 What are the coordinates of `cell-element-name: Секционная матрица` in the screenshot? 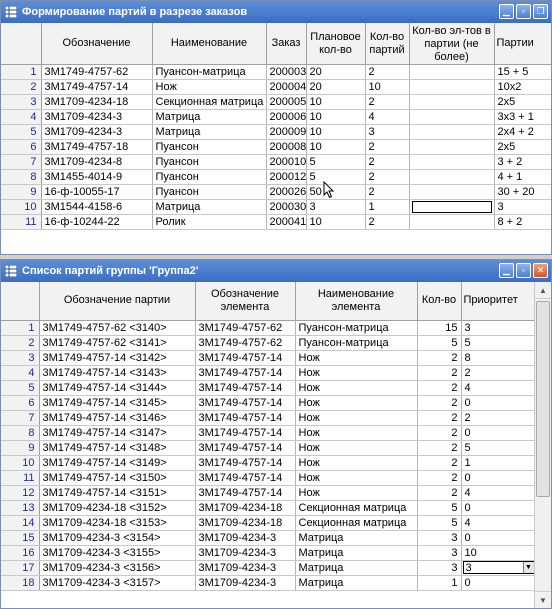 It's located at (356, 523).